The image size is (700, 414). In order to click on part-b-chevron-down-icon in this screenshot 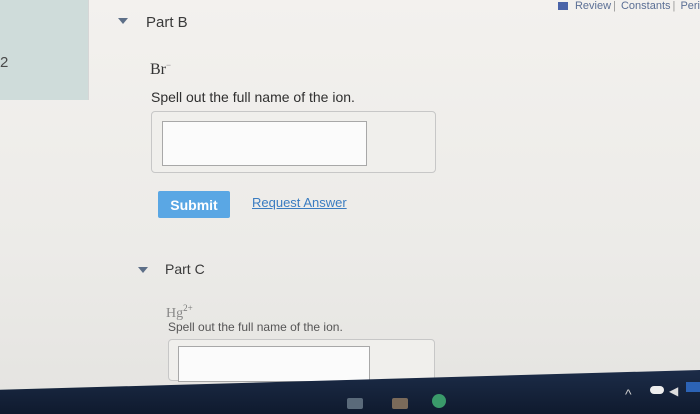, I will do `click(123, 21)`.